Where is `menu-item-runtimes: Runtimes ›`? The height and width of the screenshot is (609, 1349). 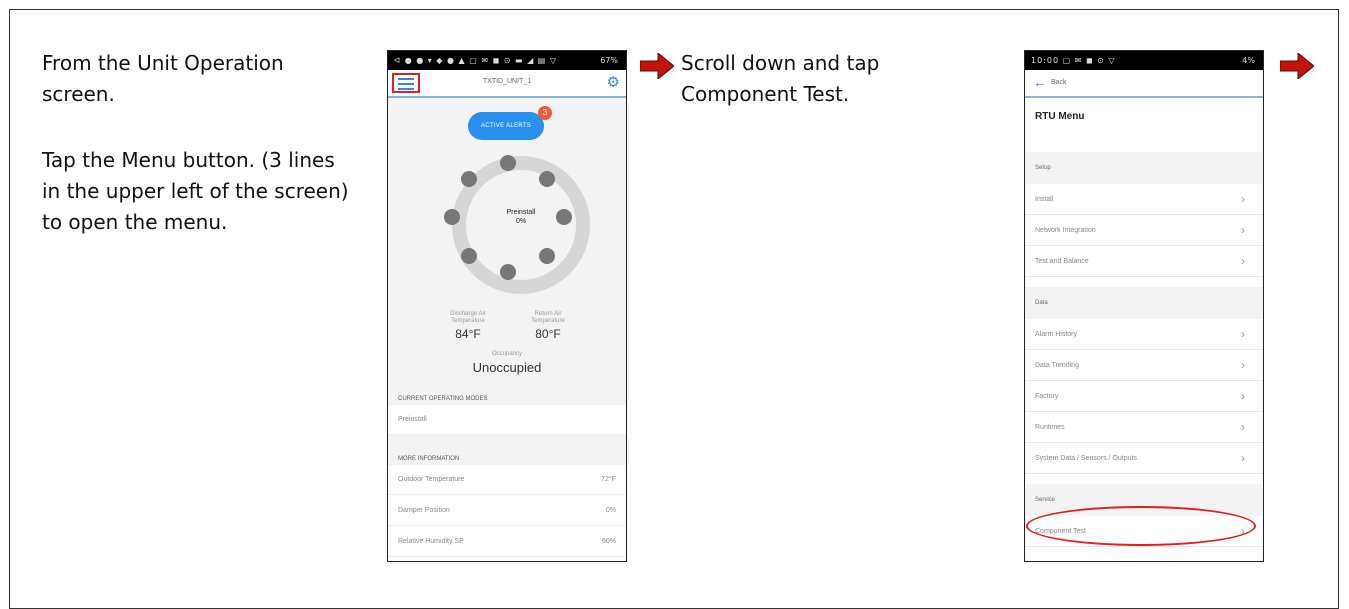
menu-item-runtimes: Runtimes › is located at coordinates (1144, 427).